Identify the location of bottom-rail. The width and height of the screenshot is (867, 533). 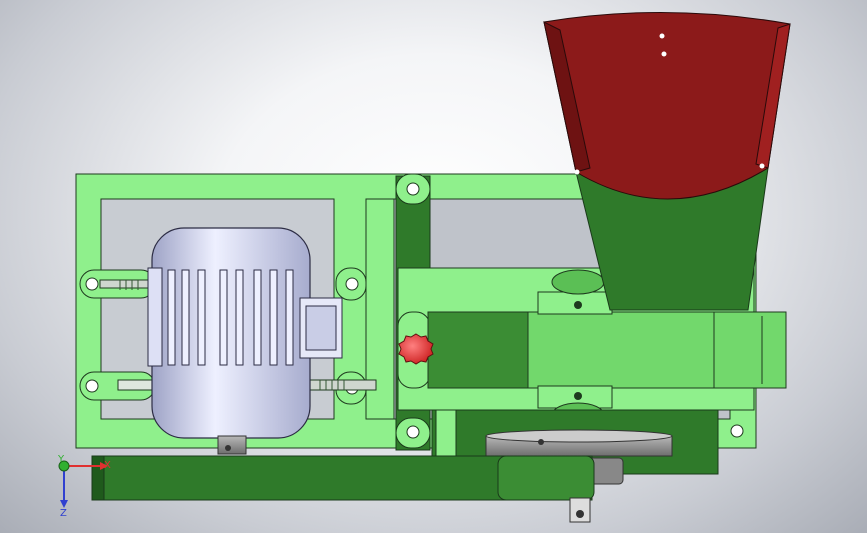
(343, 489).